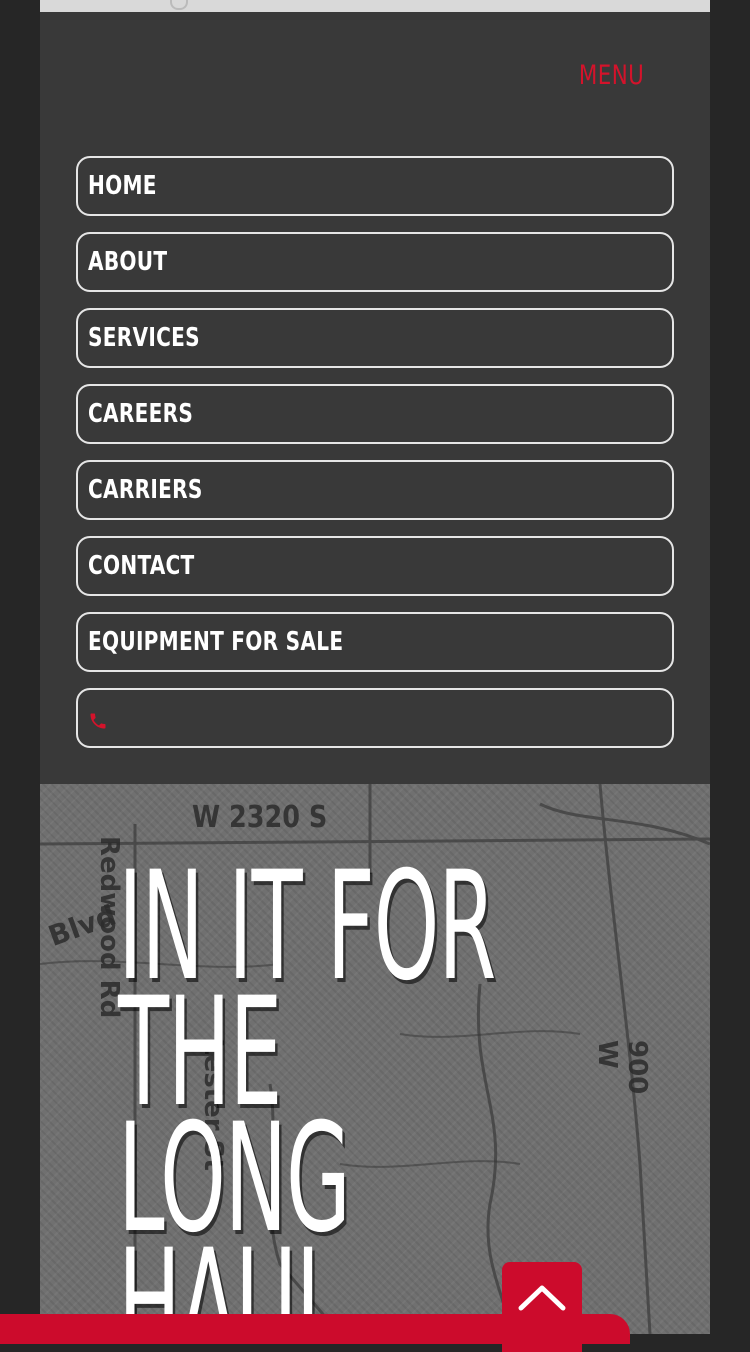  I want to click on nav-item-label: HOME, so click(122, 186).